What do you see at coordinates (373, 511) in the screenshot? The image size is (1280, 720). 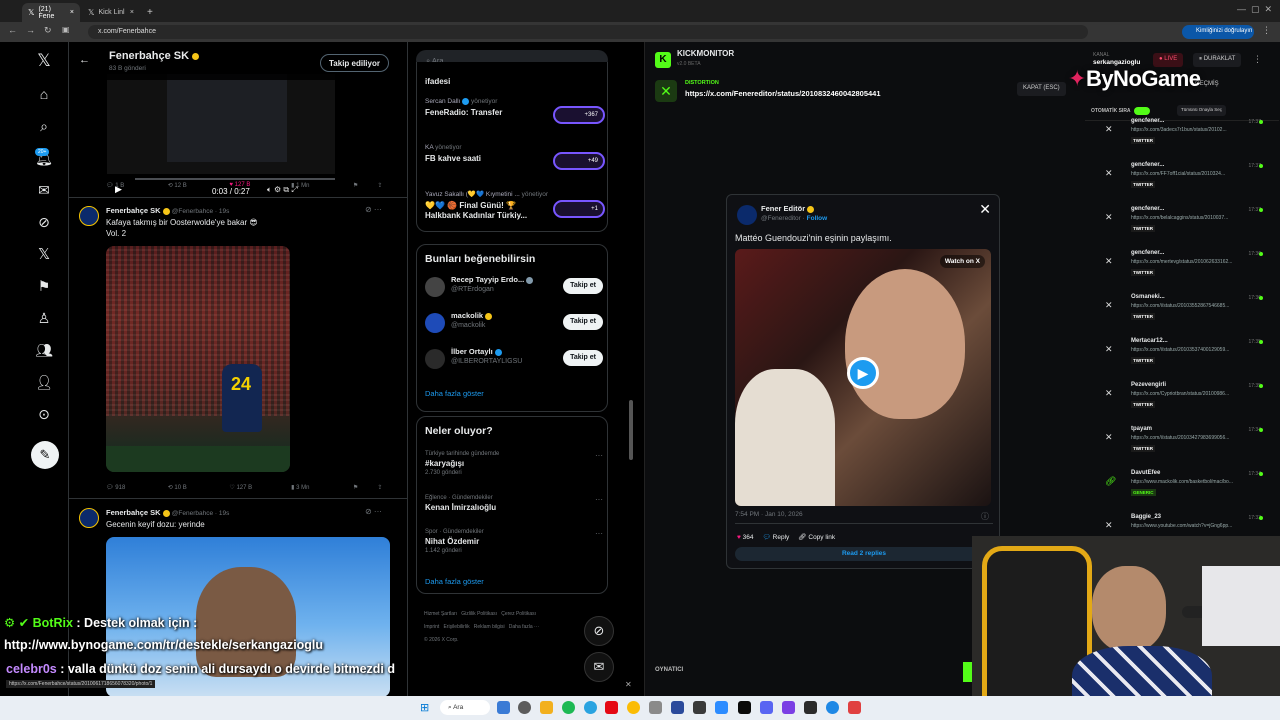 I see `more-options-icon: ⊘ ···` at bounding box center [373, 511].